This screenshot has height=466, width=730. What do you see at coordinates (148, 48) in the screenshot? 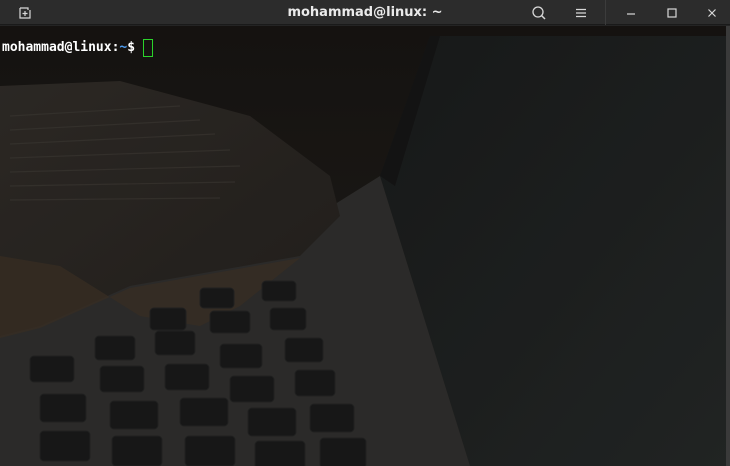
I see `text-cursor` at bounding box center [148, 48].